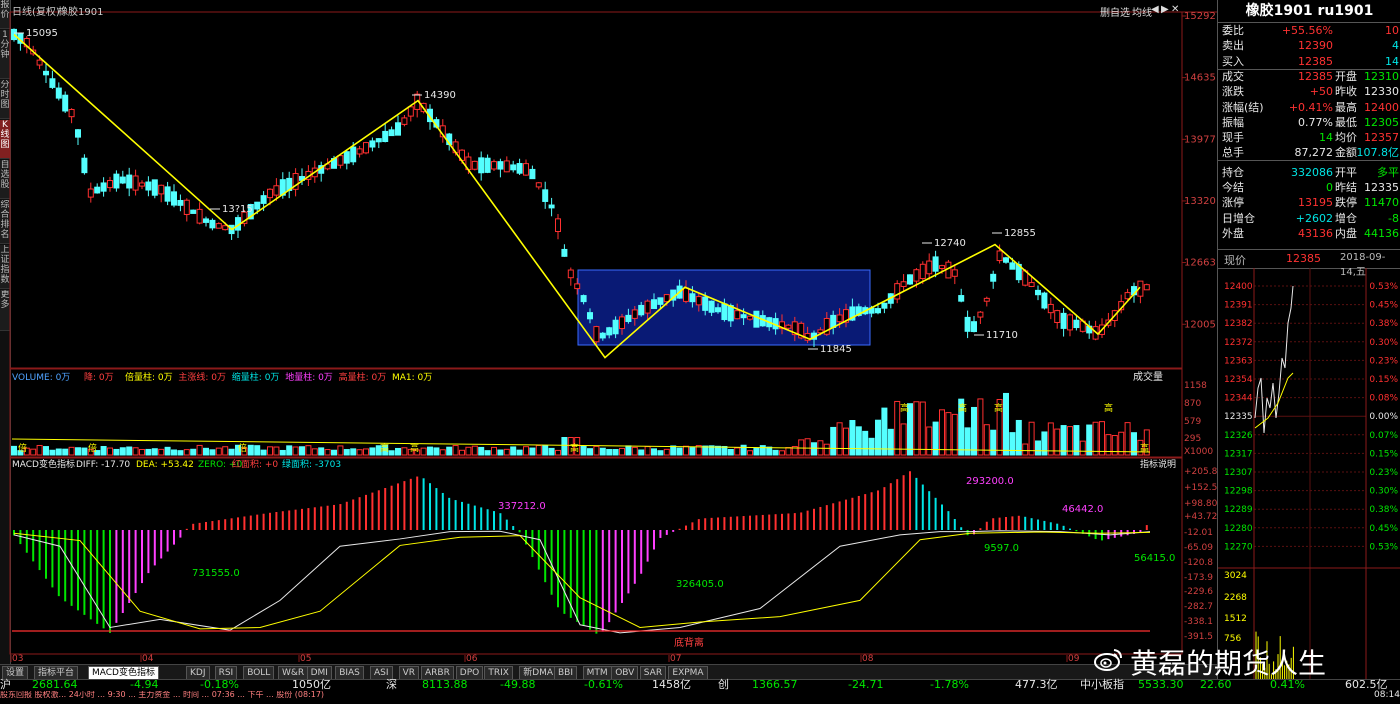 This screenshot has width=1400, height=704. What do you see at coordinates (1381, 122) in the screenshot?
I see `quote-value-2: 12305` at bounding box center [1381, 122].